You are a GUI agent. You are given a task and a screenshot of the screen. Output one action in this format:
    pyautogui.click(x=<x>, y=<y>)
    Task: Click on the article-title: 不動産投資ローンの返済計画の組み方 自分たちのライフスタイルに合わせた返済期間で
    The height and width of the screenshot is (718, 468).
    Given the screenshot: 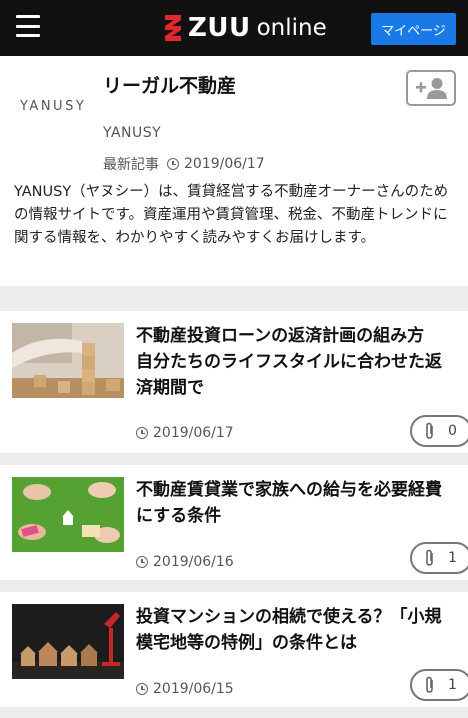 What is the action you would take?
    pyautogui.click(x=295, y=362)
    